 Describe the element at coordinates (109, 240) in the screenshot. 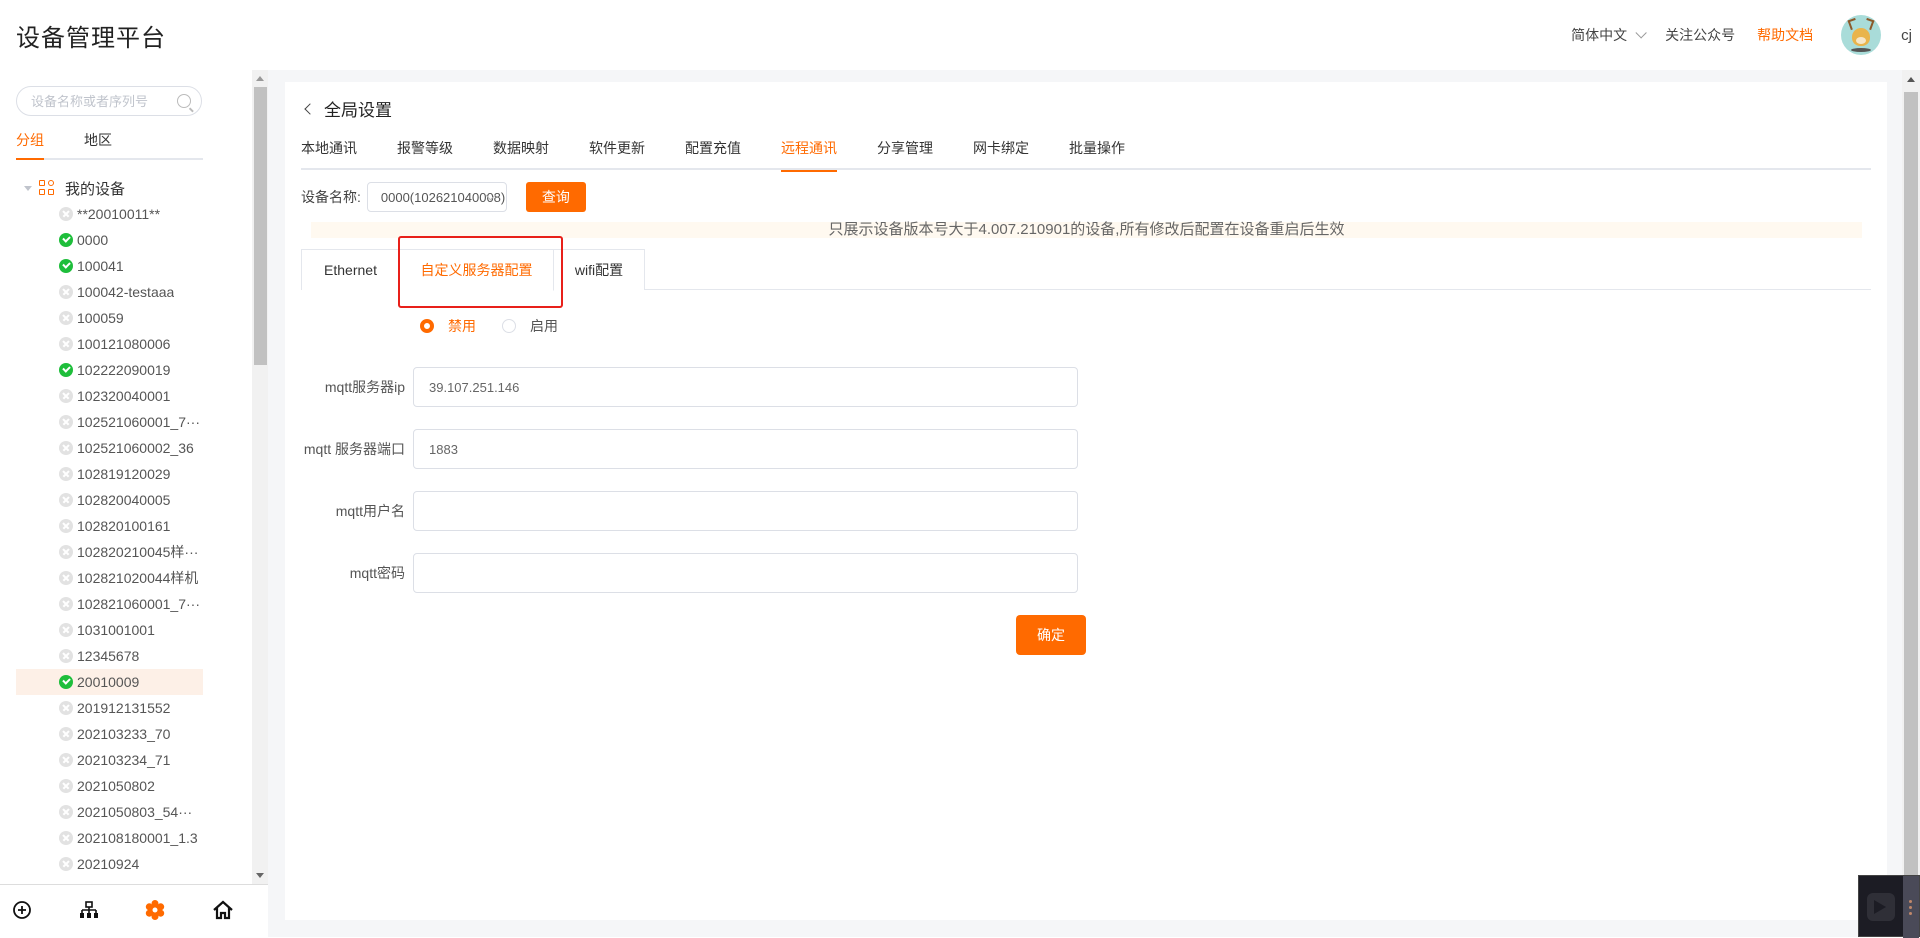

I see `device-list-item: 0000` at that location.